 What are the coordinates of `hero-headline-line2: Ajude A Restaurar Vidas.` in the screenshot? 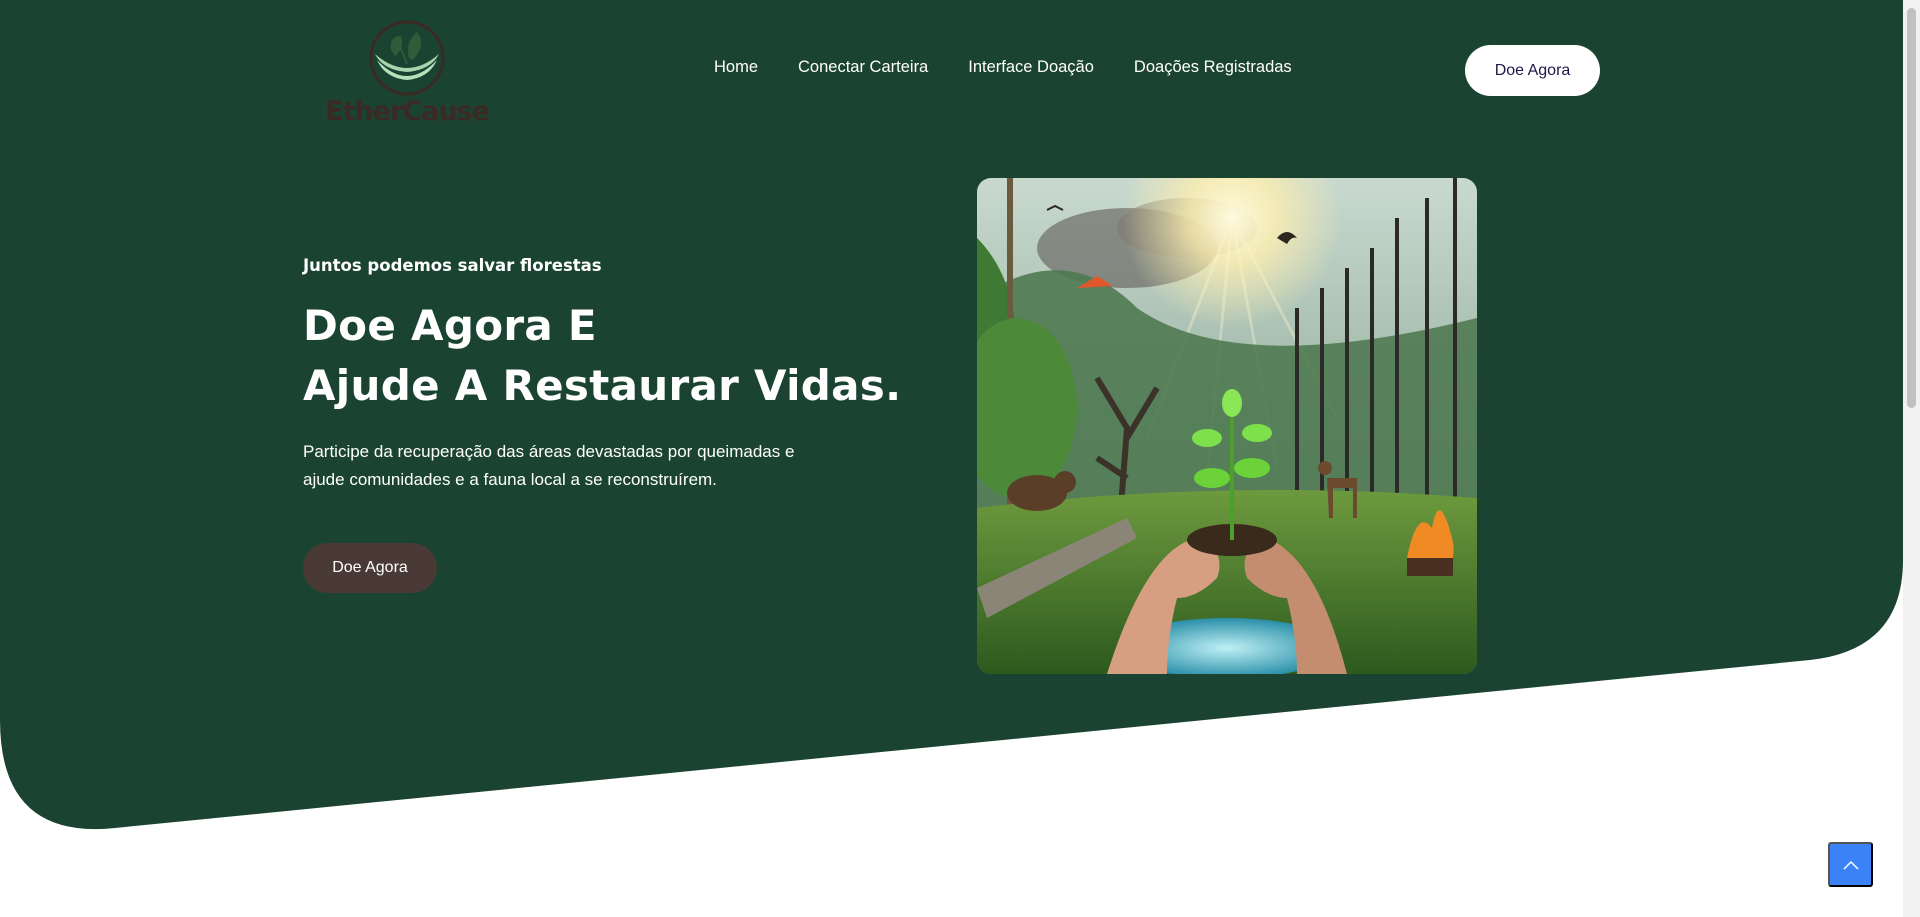 It's located at (602, 385).